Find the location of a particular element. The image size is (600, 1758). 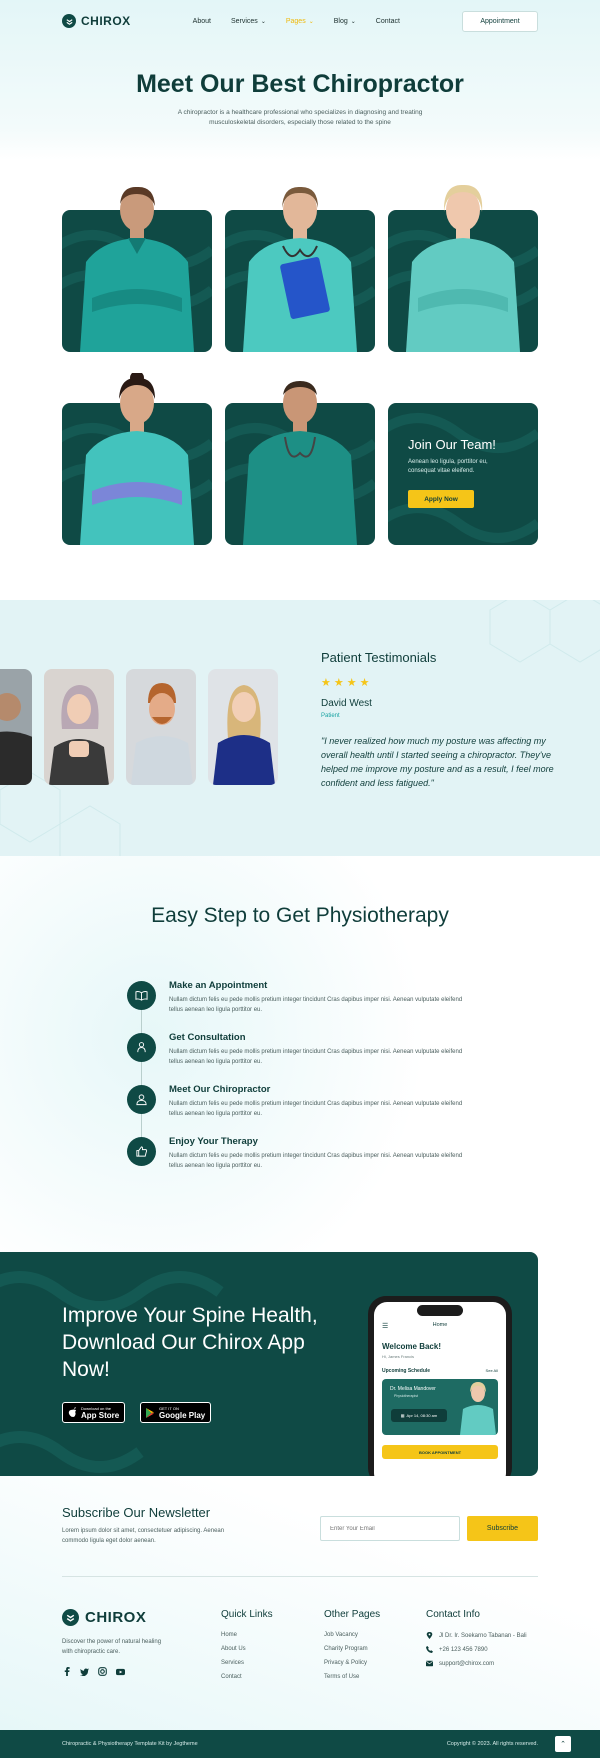

logo-icon is located at coordinates (70, 1617).